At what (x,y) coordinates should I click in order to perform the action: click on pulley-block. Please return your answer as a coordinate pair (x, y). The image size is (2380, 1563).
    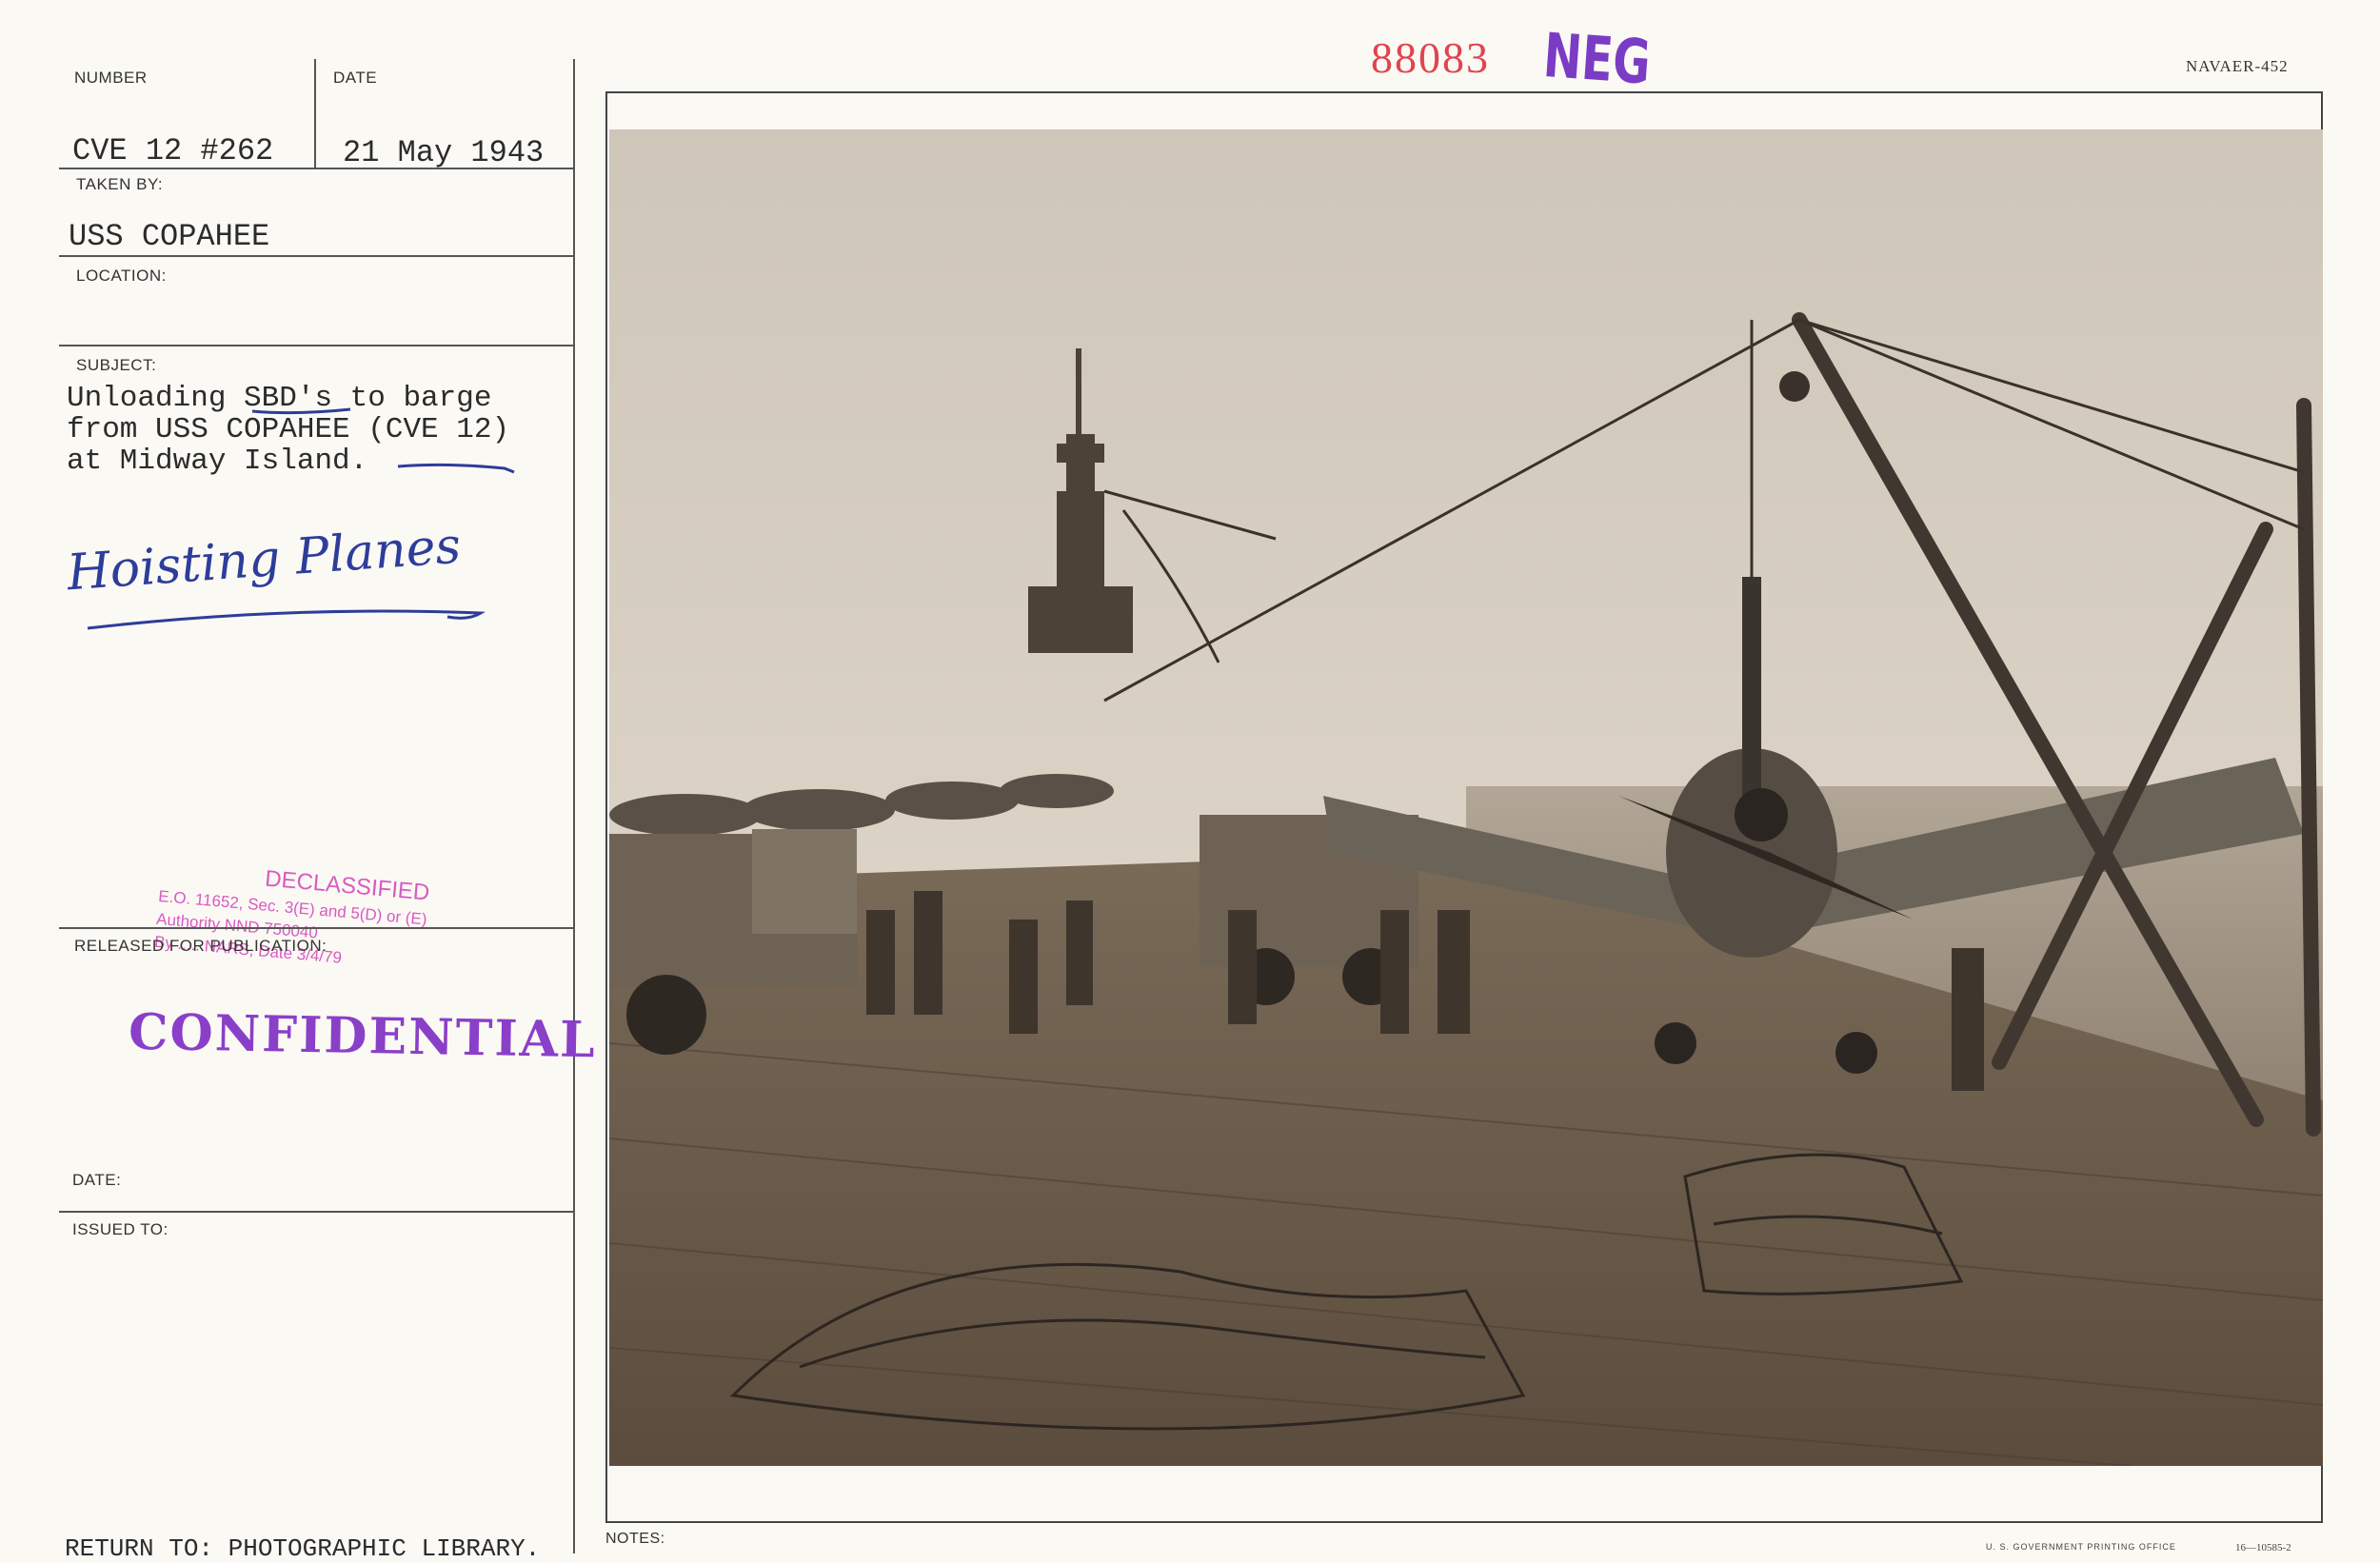
    Looking at the image, I should click on (1794, 387).